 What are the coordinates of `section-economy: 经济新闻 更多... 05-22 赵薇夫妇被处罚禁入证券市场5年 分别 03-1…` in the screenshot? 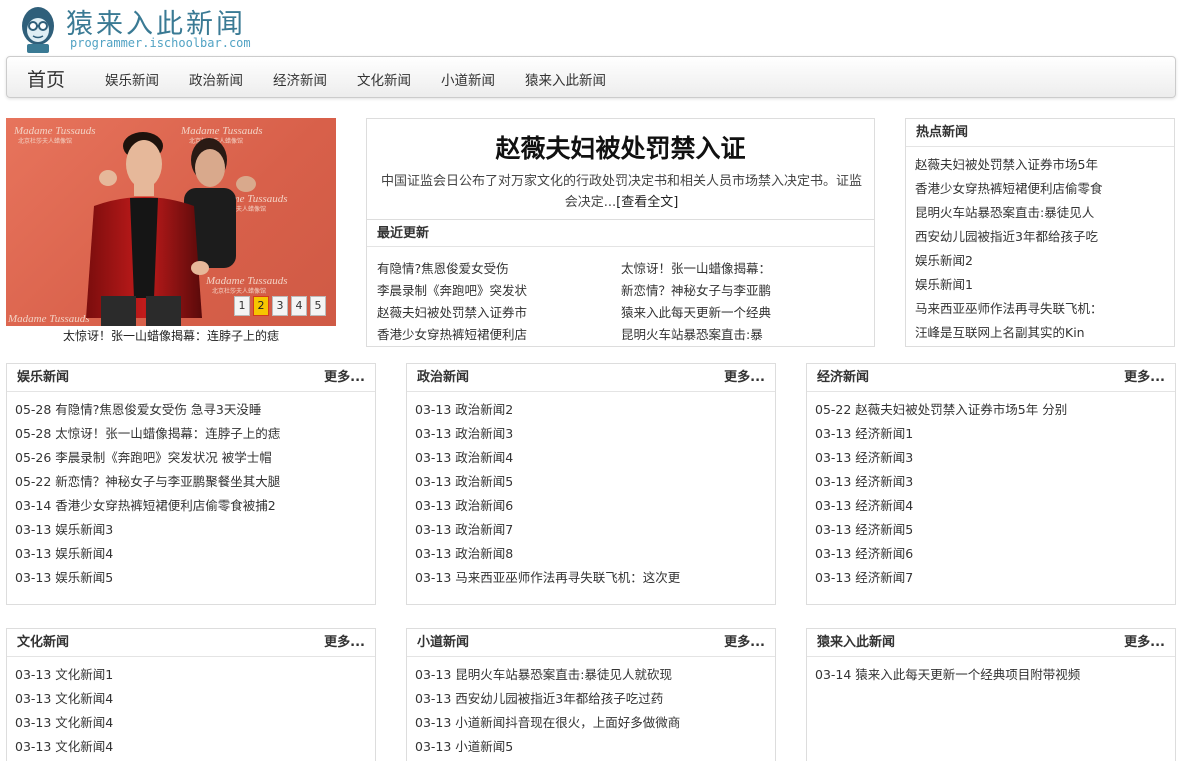 It's located at (991, 484).